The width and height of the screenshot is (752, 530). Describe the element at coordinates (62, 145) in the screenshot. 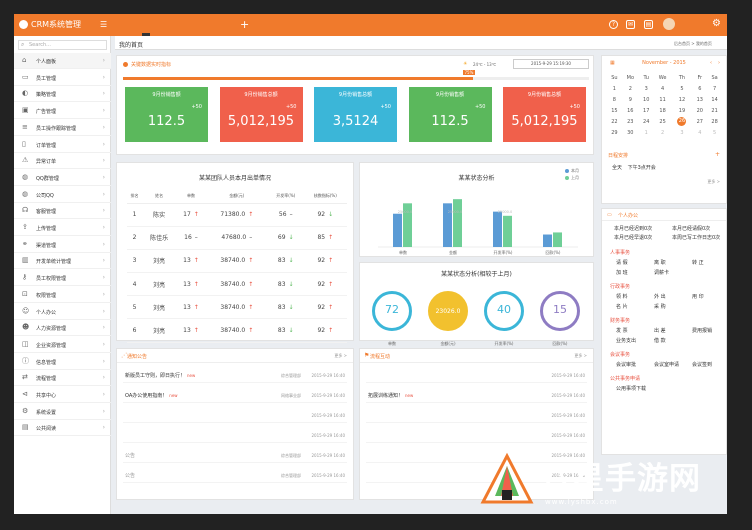

I see `sidebar-item: ▯ 订单管理 ›` at that location.